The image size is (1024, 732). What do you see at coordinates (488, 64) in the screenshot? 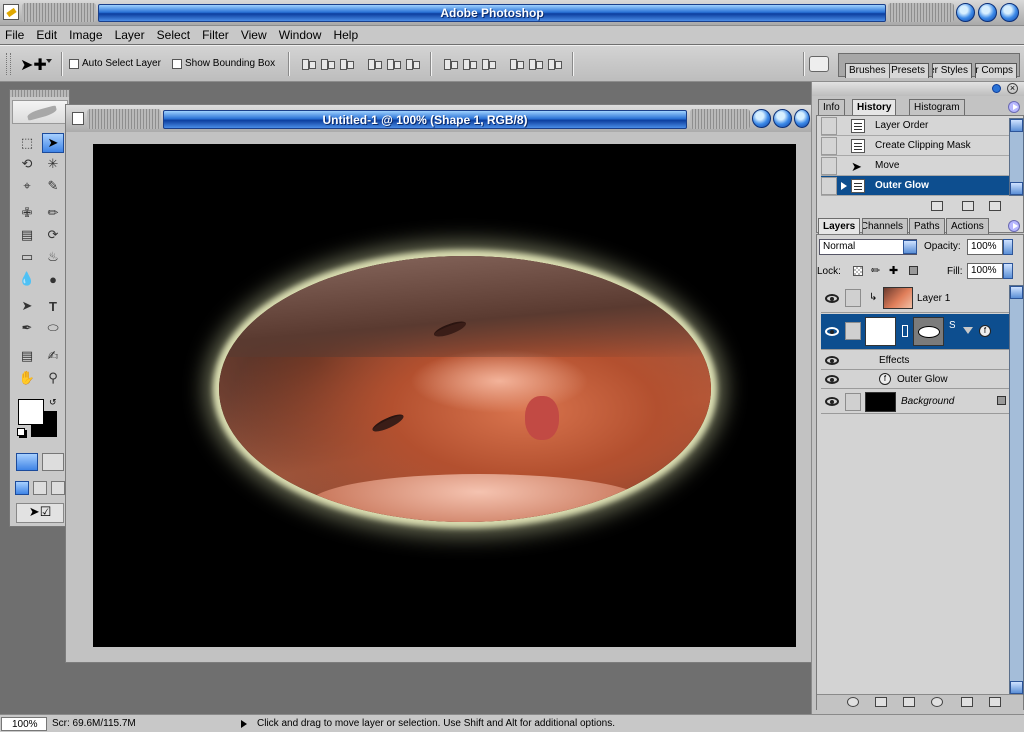
I see `distribute-bottom-icon` at bounding box center [488, 64].